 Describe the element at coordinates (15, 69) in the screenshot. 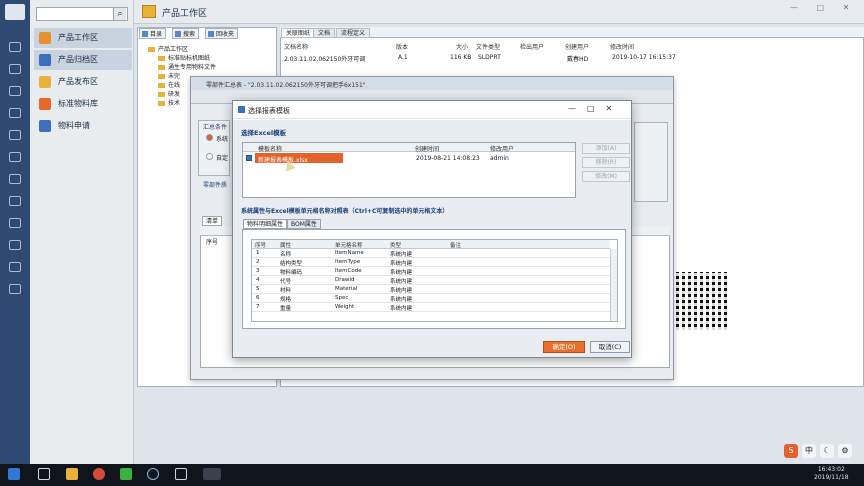

I see `document-icon` at that location.